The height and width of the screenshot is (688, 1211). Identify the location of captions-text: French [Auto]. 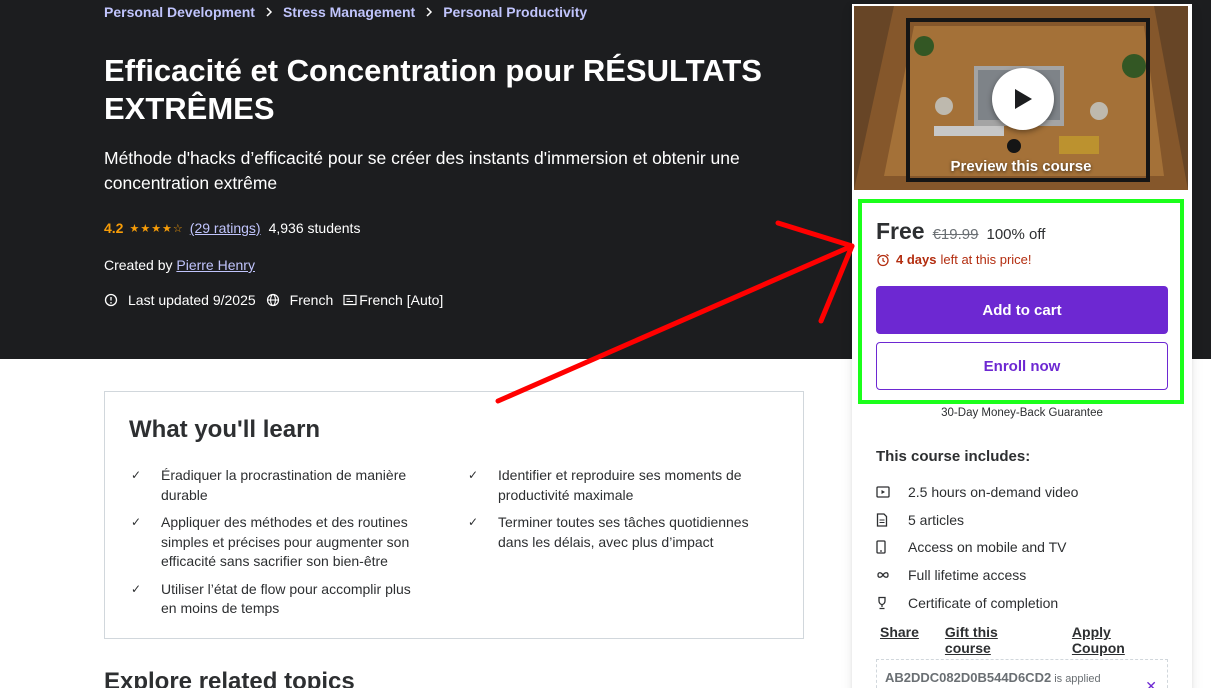
(401, 300).